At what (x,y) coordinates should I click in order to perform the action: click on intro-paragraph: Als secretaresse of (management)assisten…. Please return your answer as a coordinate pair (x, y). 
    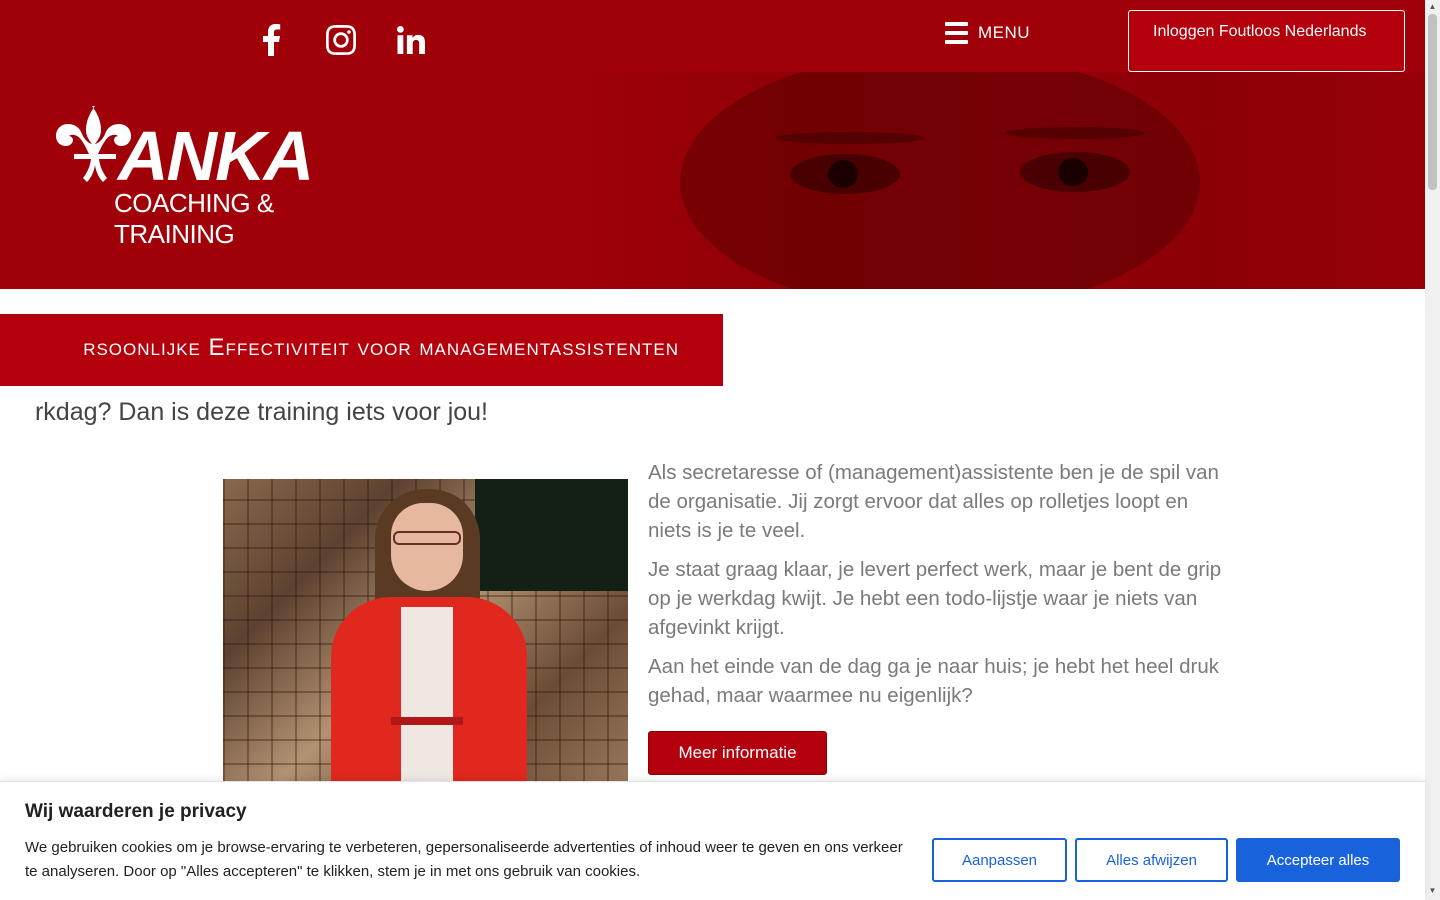
    Looking at the image, I should click on (933, 501).